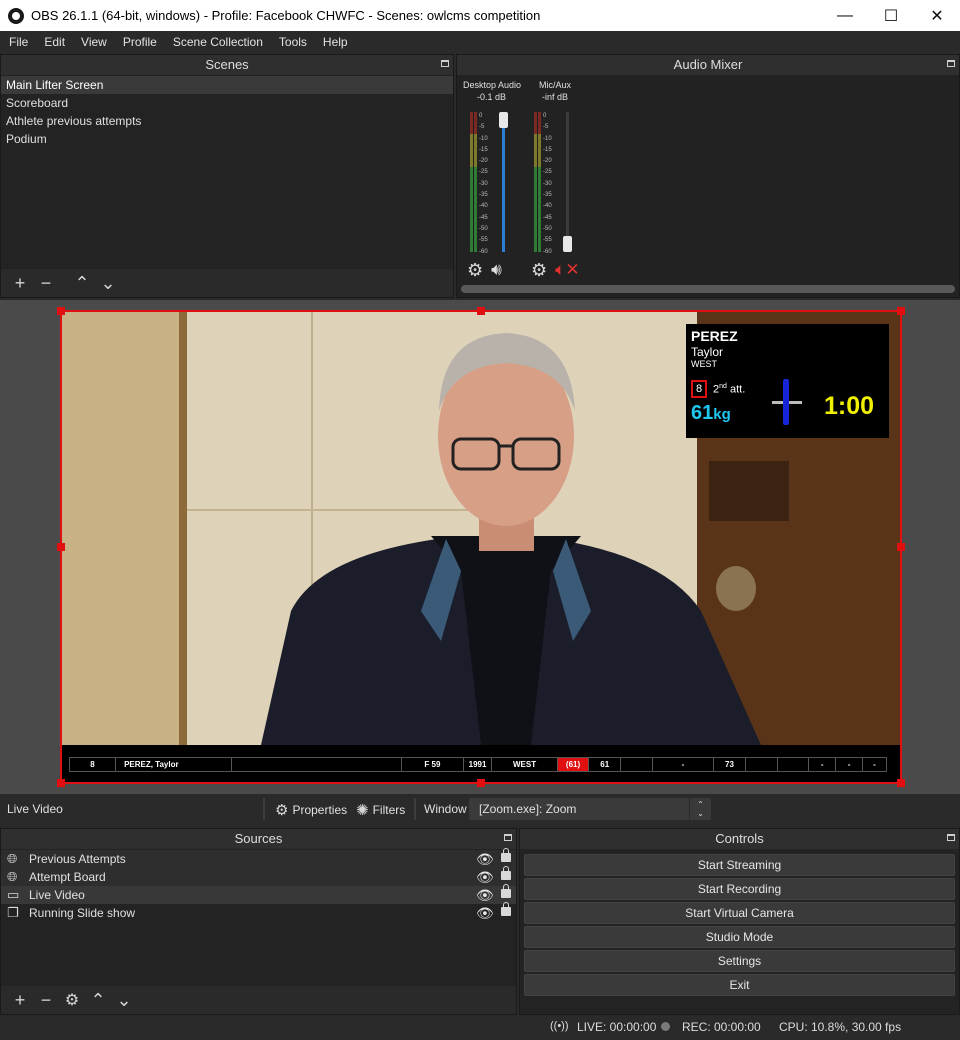 Image resolution: width=960 pixels, height=1040 pixels. What do you see at coordinates (227, 64) in the screenshot?
I see `scenes-title: Scenes` at bounding box center [227, 64].